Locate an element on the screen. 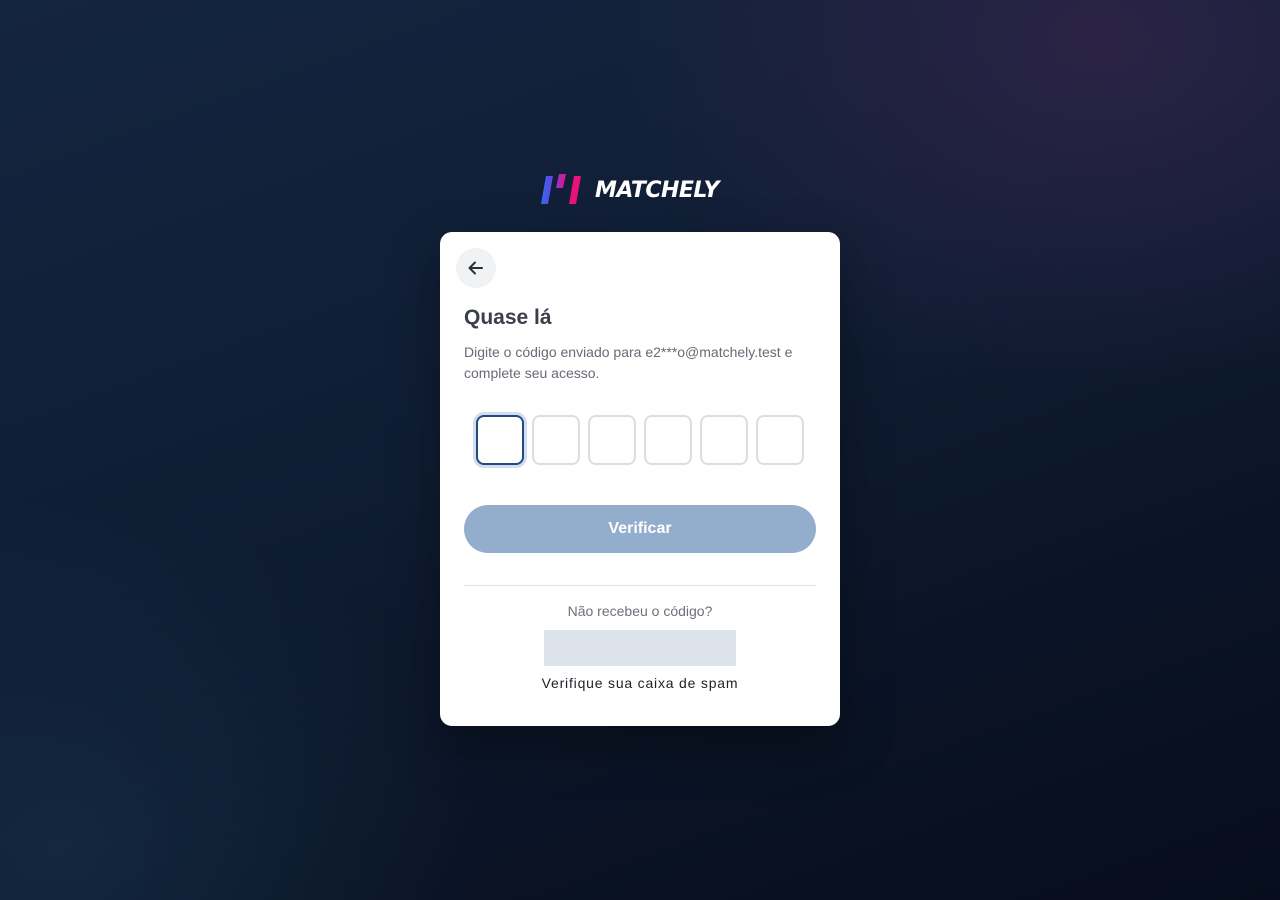 The image size is (1280, 900). otp-input-group is located at coordinates (640, 440).